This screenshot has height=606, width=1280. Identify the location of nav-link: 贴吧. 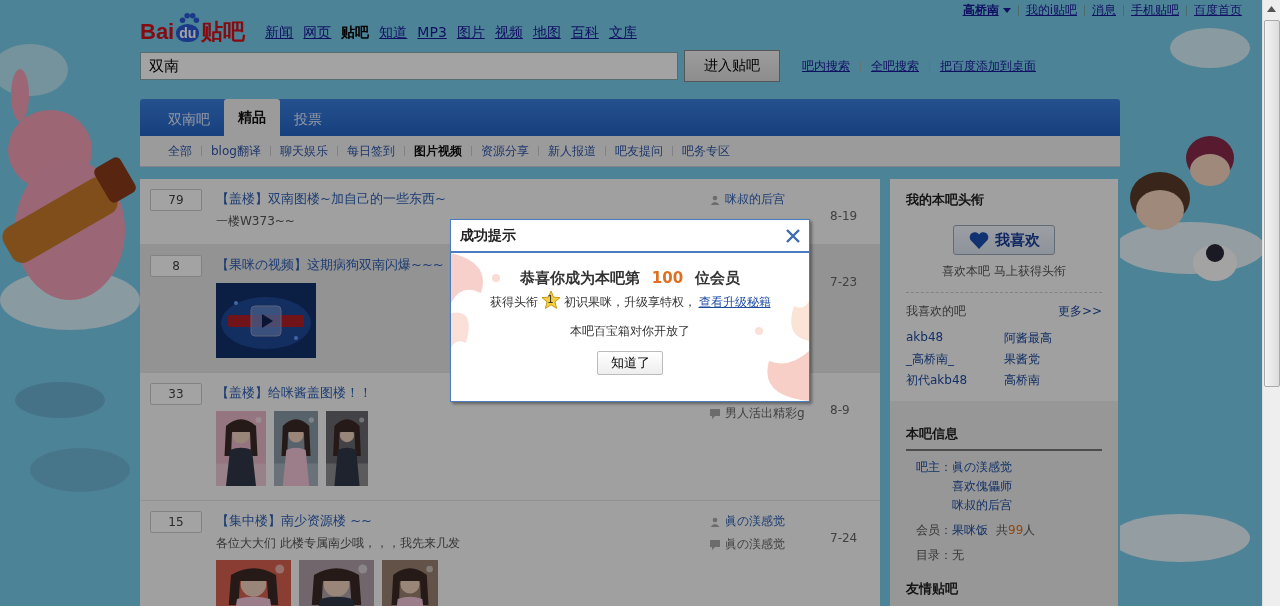
(355, 33).